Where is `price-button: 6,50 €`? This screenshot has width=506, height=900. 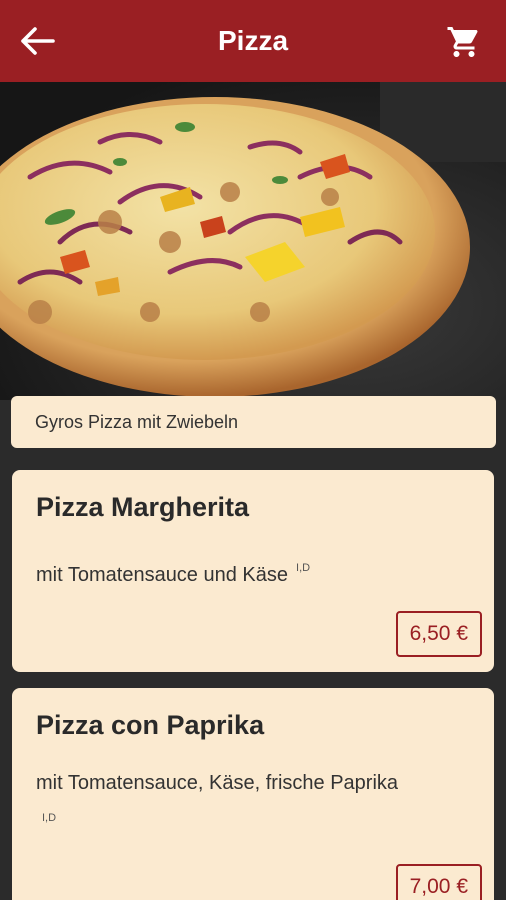 price-button: 6,50 € is located at coordinates (438, 634).